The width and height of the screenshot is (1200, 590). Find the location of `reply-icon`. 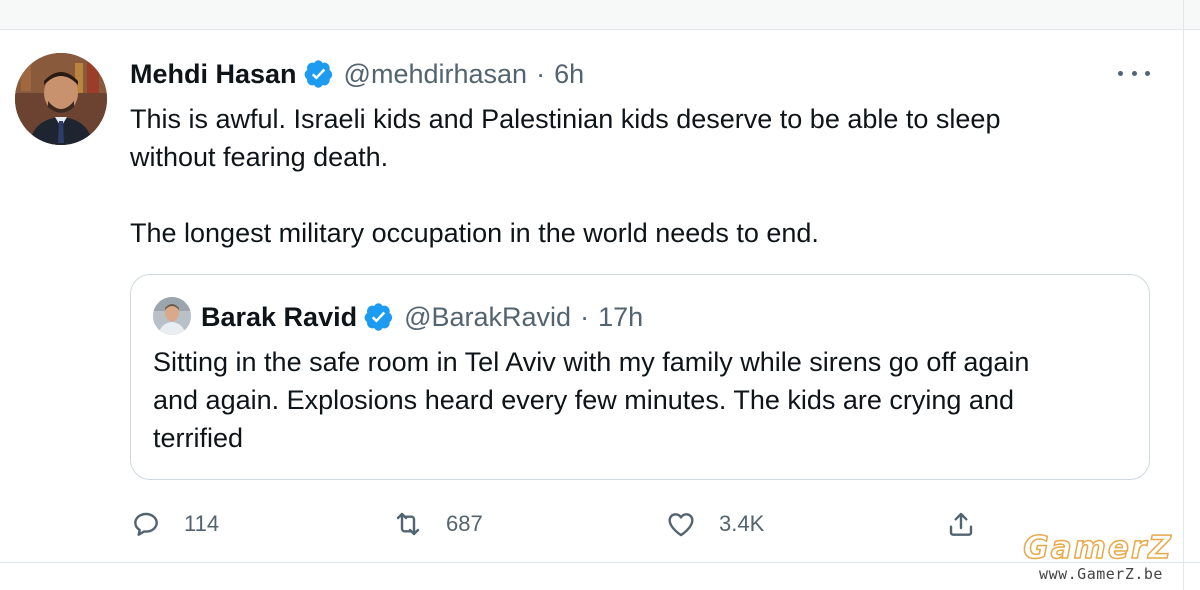

reply-icon is located at coordinates (146, 524).